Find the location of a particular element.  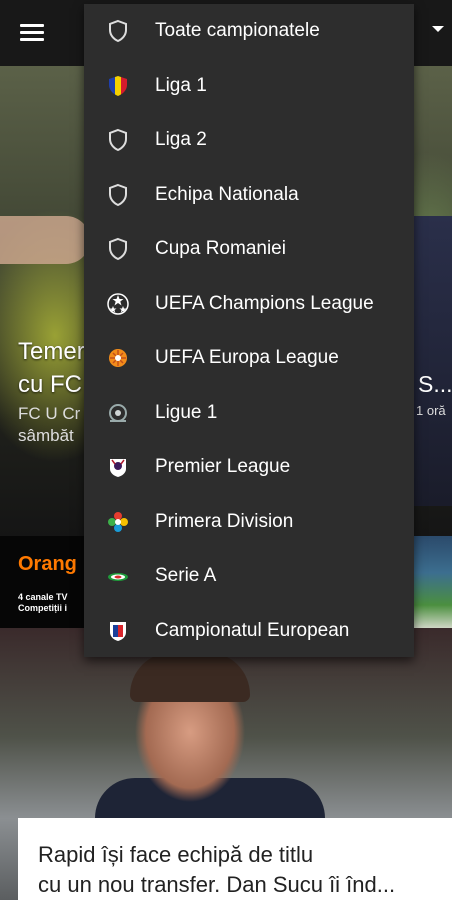

menu-item-label: Cupa Romaniei is located at coordinates (220, 248).